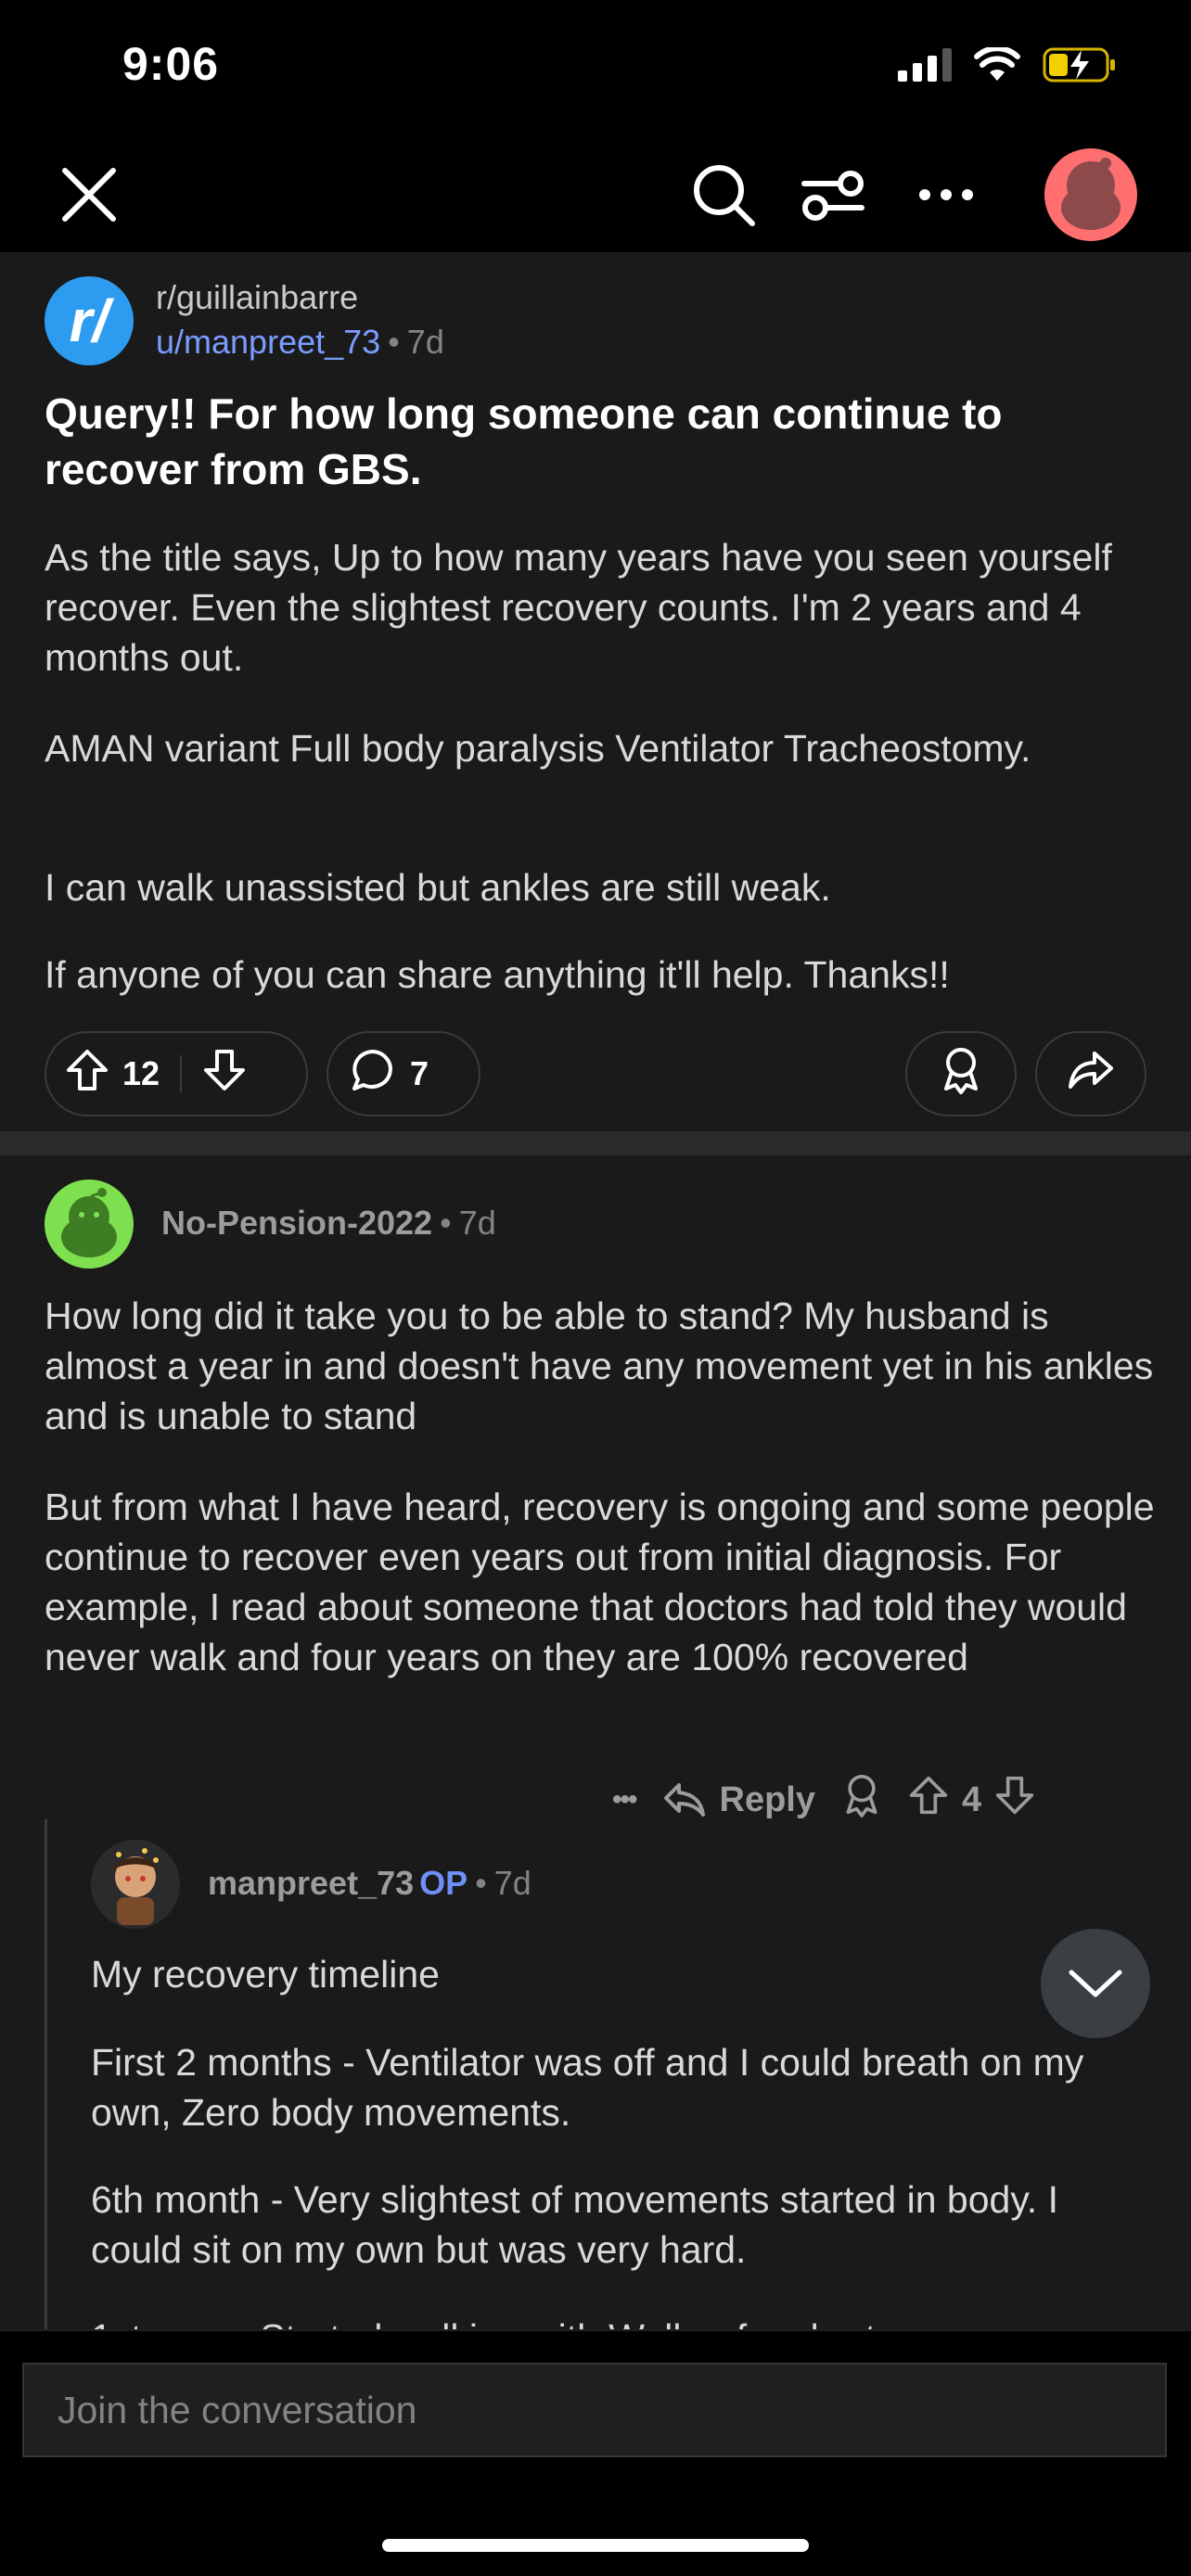 The height and width of the screenshot is (2576, 1191). I want to click on downvote-icon, so click(224, 1075).